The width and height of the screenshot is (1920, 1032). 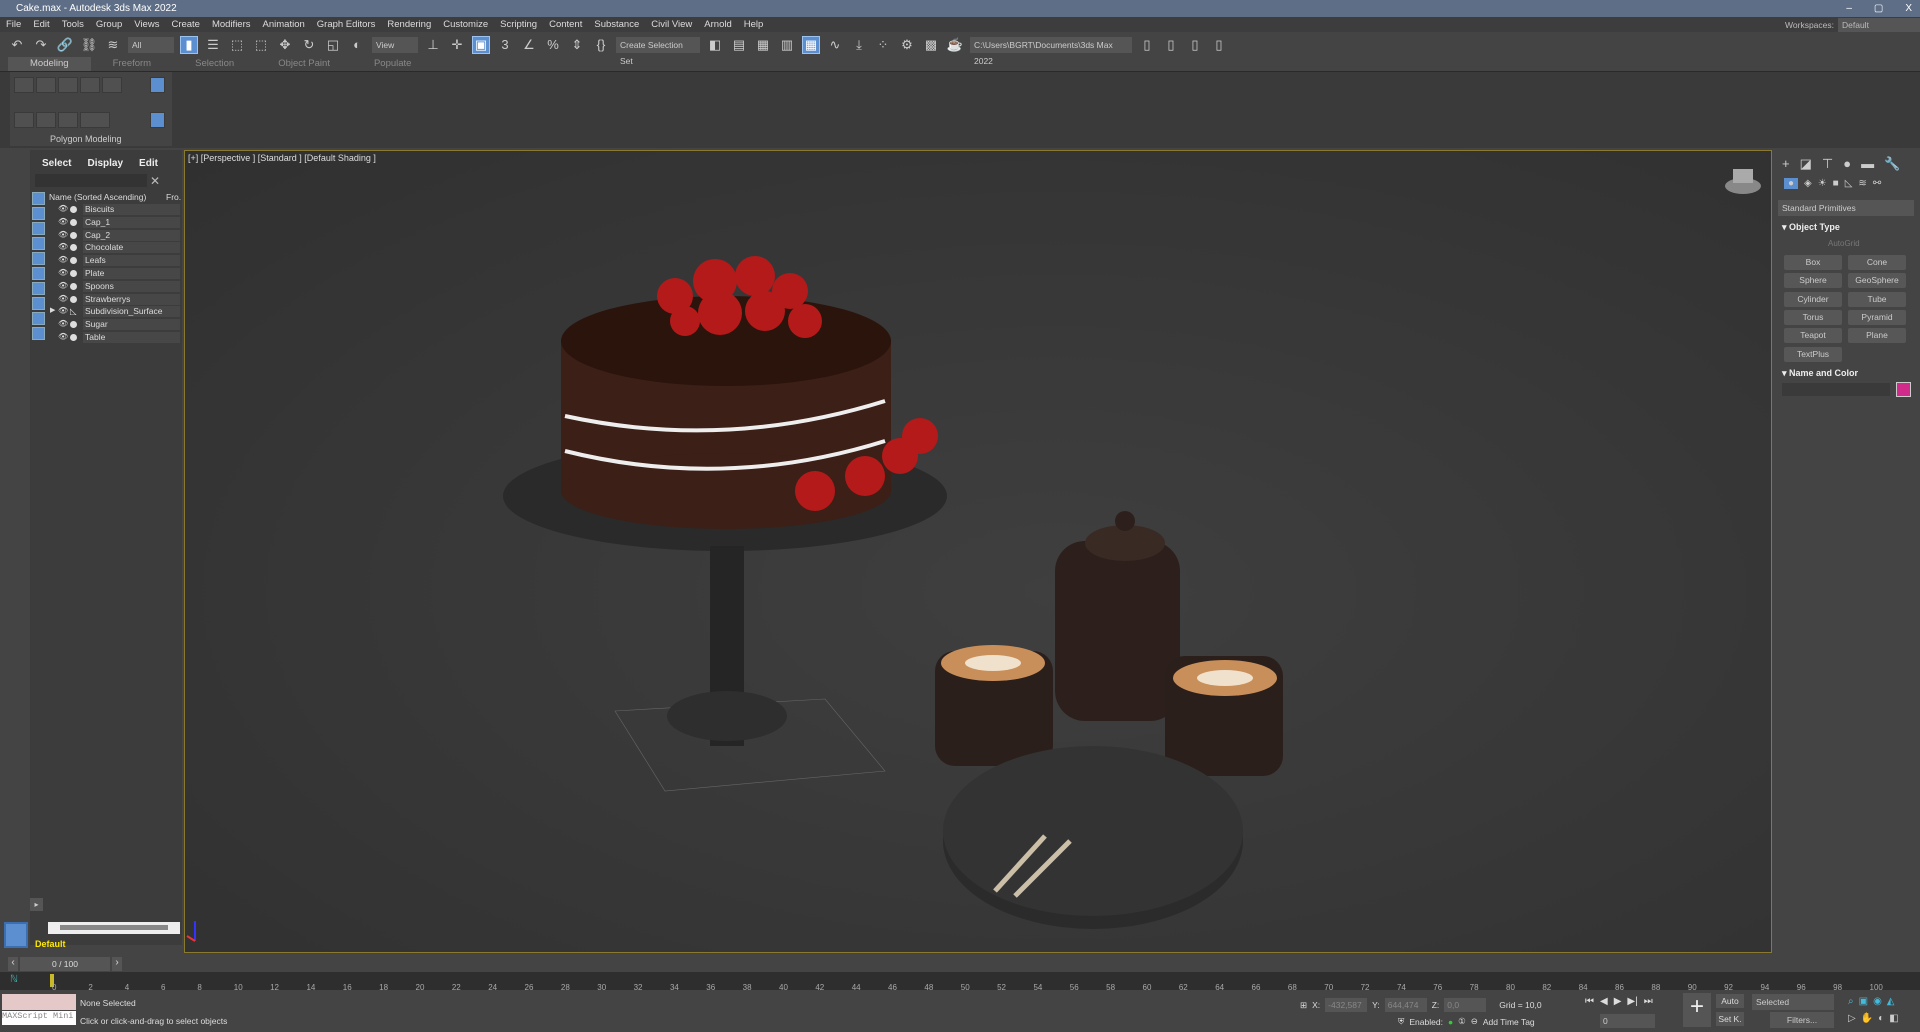 What do you see at coordinates (671, 24) in the screenshot?
I see `menu-civil-view: Civil View` at bounding box center [671, 24].